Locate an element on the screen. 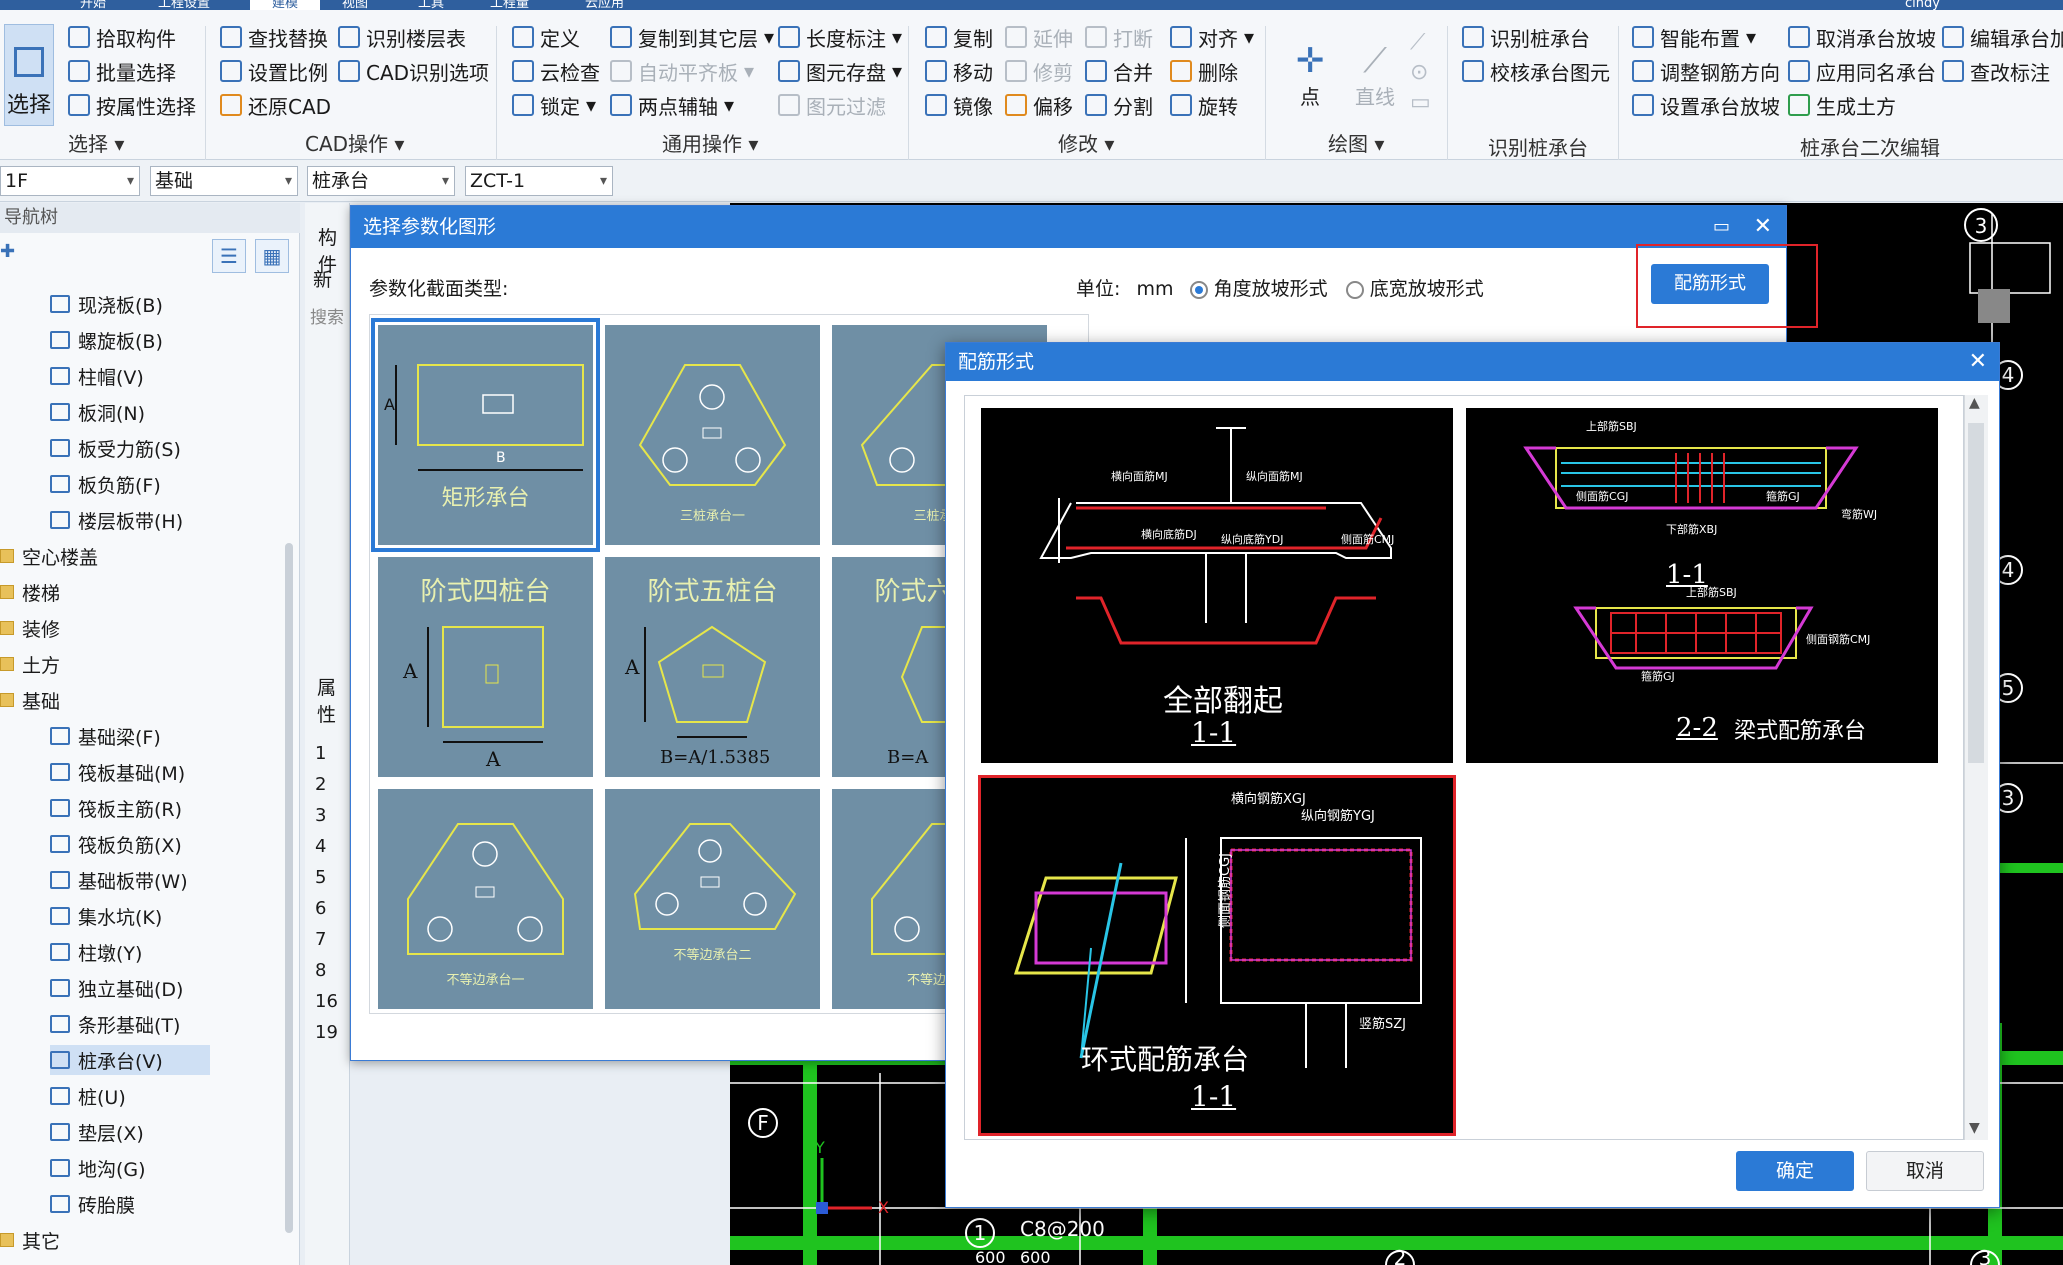 The height and width of the screenshot is (1265, 2063). nav-item: 集水坑(K) is located at coordinates (106, 916).